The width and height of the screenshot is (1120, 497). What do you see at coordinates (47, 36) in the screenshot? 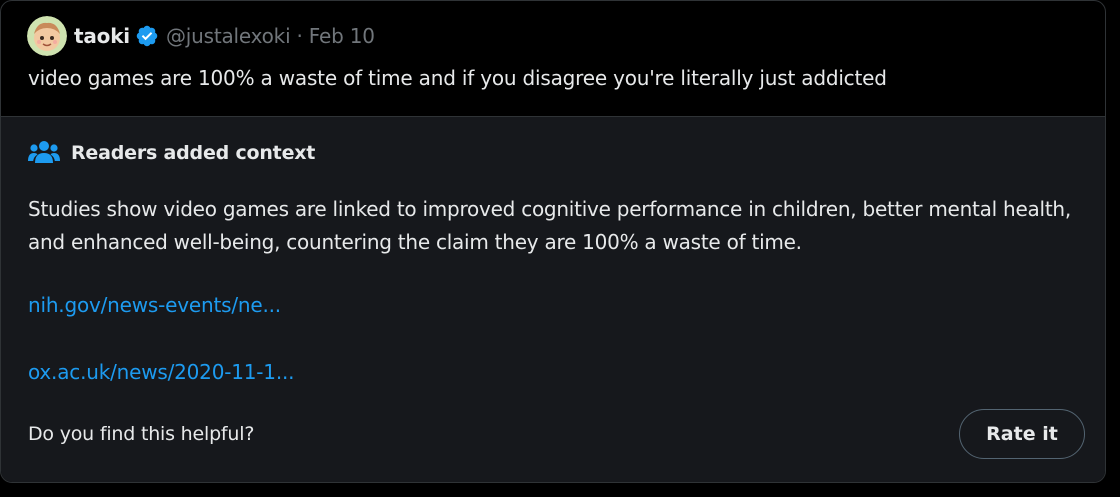
I see `avatar` at bounding box center [47, 36].